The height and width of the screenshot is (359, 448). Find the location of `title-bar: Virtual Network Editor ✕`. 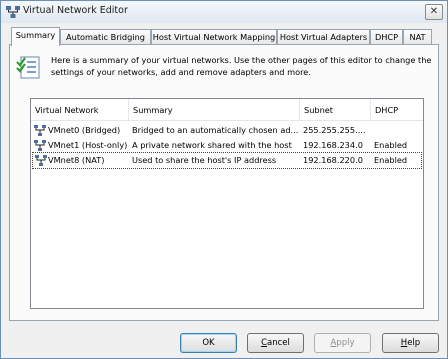

title-bar: Virtual Network Editor ✕ is located at coordinates (224, 12).